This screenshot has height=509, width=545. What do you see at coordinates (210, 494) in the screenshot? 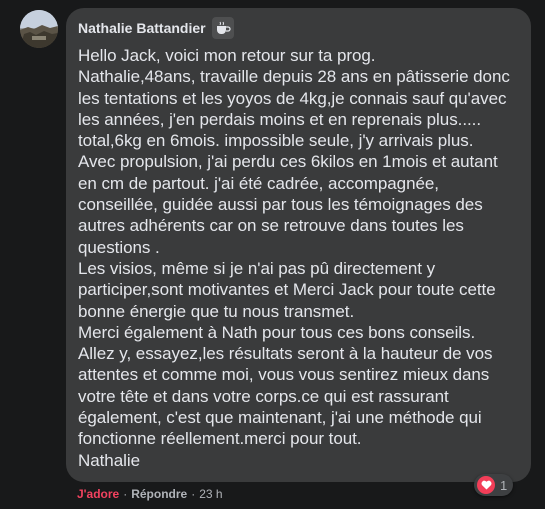
I see `timestamp: 23 h` at bounding box center [210, 494].